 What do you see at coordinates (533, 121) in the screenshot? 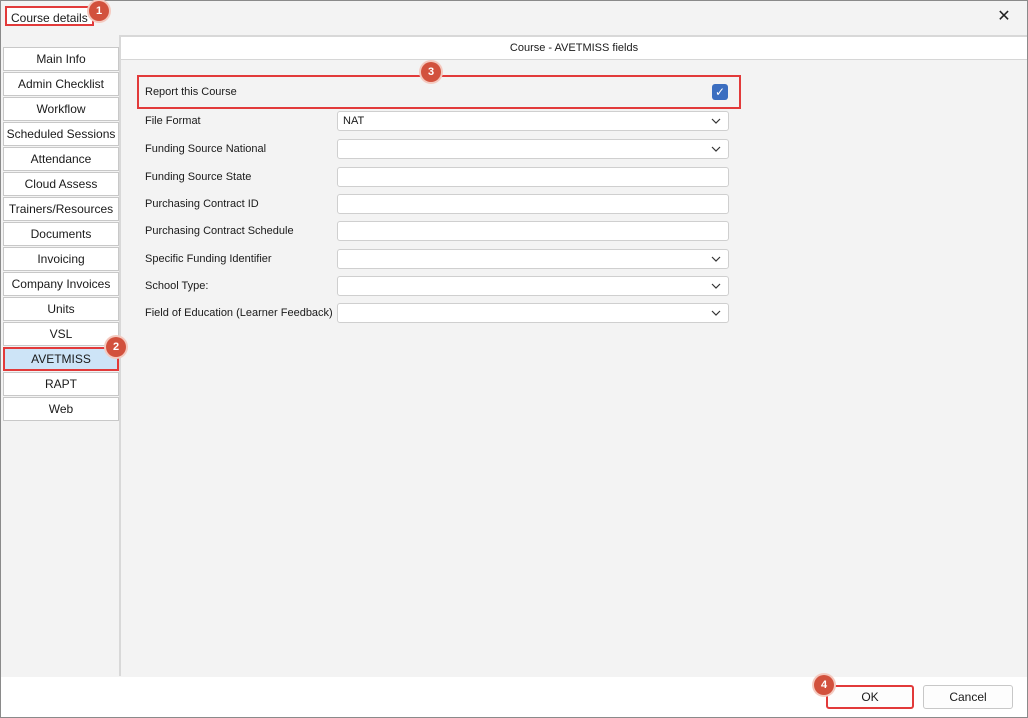
I see `file-format-dropdown: NAT` at bounding box center [533, 121].